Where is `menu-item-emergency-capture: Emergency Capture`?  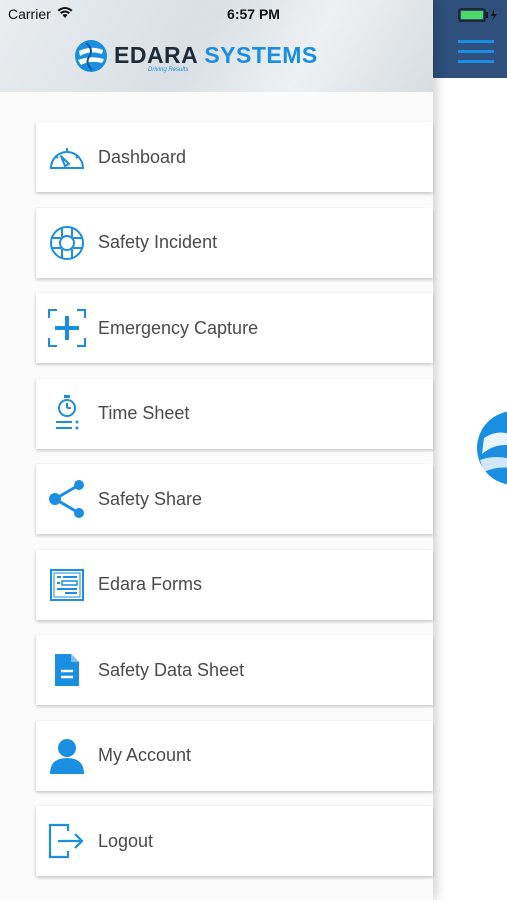 menu-item-emergency-capture: Emergency Capture is located at coordinates (234, 328).